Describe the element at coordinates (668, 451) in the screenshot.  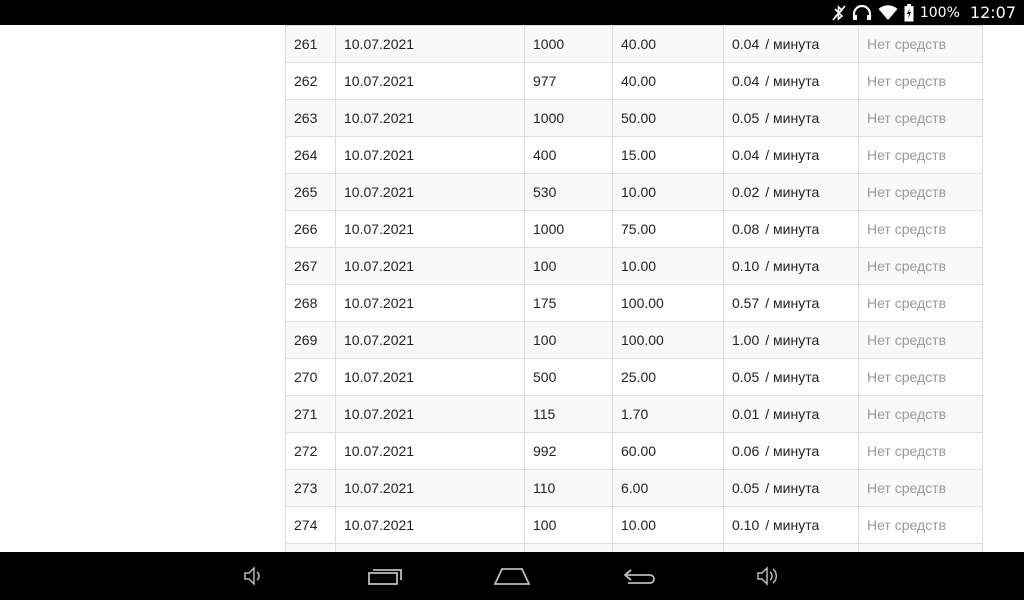
I see `cell-amount: 60.00` at that location.